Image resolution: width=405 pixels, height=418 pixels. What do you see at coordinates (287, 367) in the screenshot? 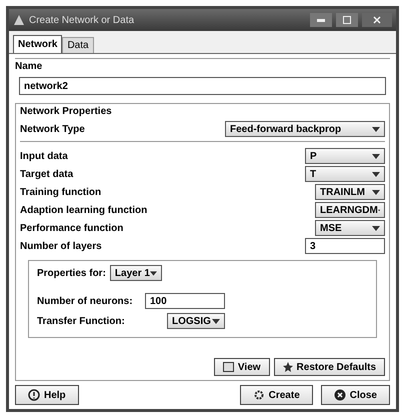
I see `star-icon` at bounding box center [287, 367].